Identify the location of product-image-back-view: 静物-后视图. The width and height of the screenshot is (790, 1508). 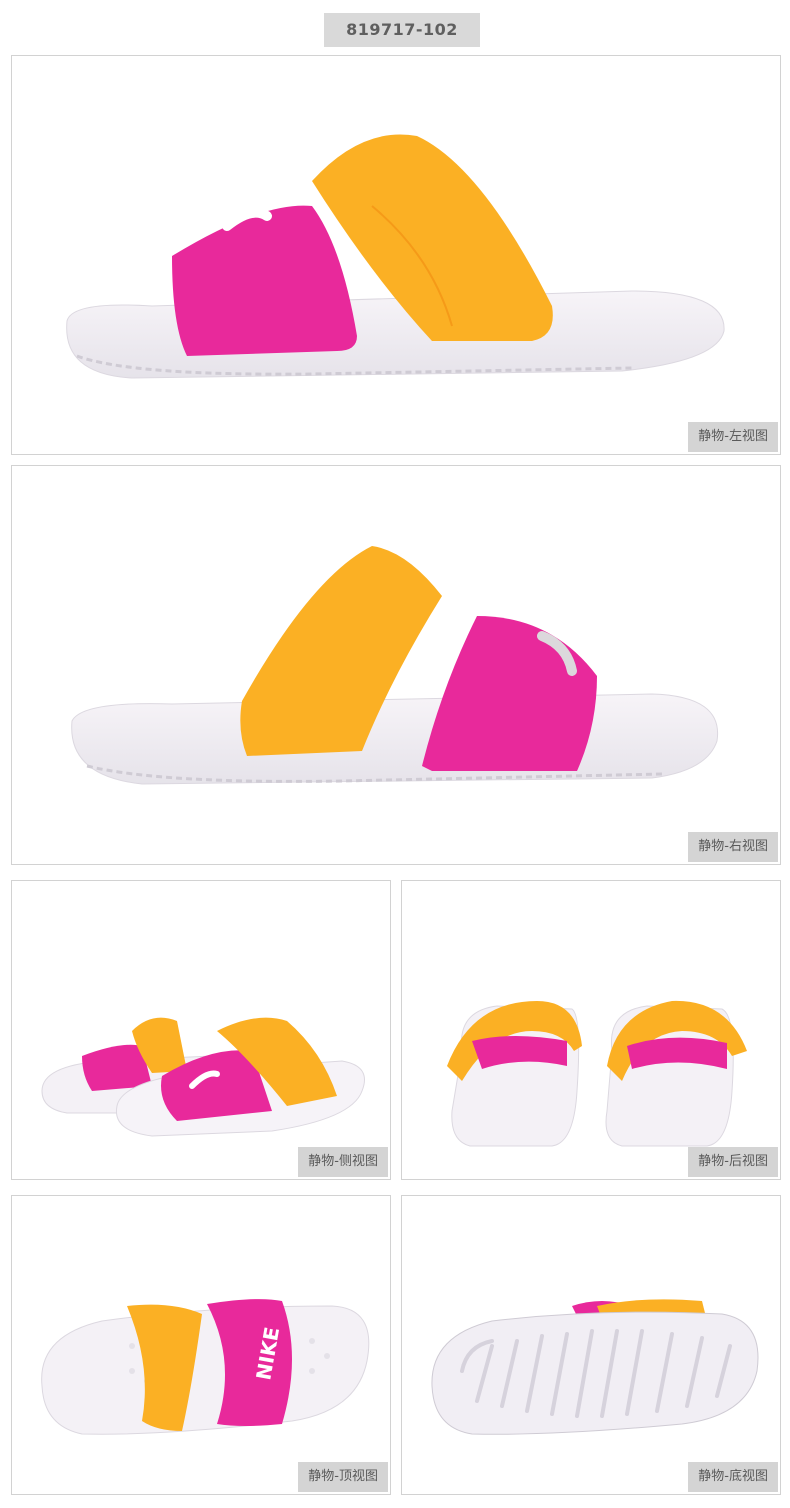
(591, 1030).